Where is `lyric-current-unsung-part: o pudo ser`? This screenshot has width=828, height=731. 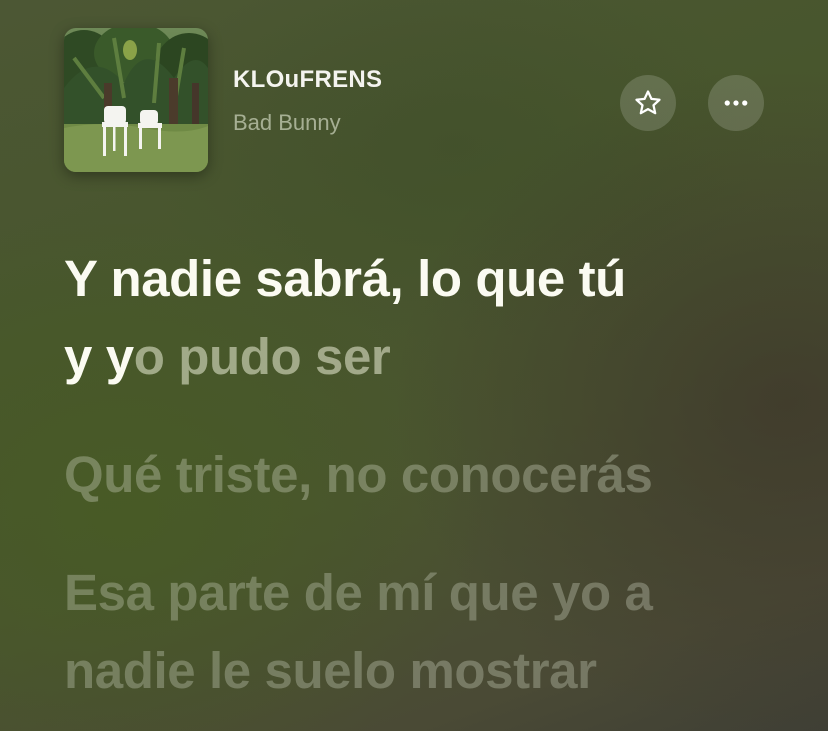
lyric-current-unsung-part: o pudo ser is located at coordinates (262, 356).